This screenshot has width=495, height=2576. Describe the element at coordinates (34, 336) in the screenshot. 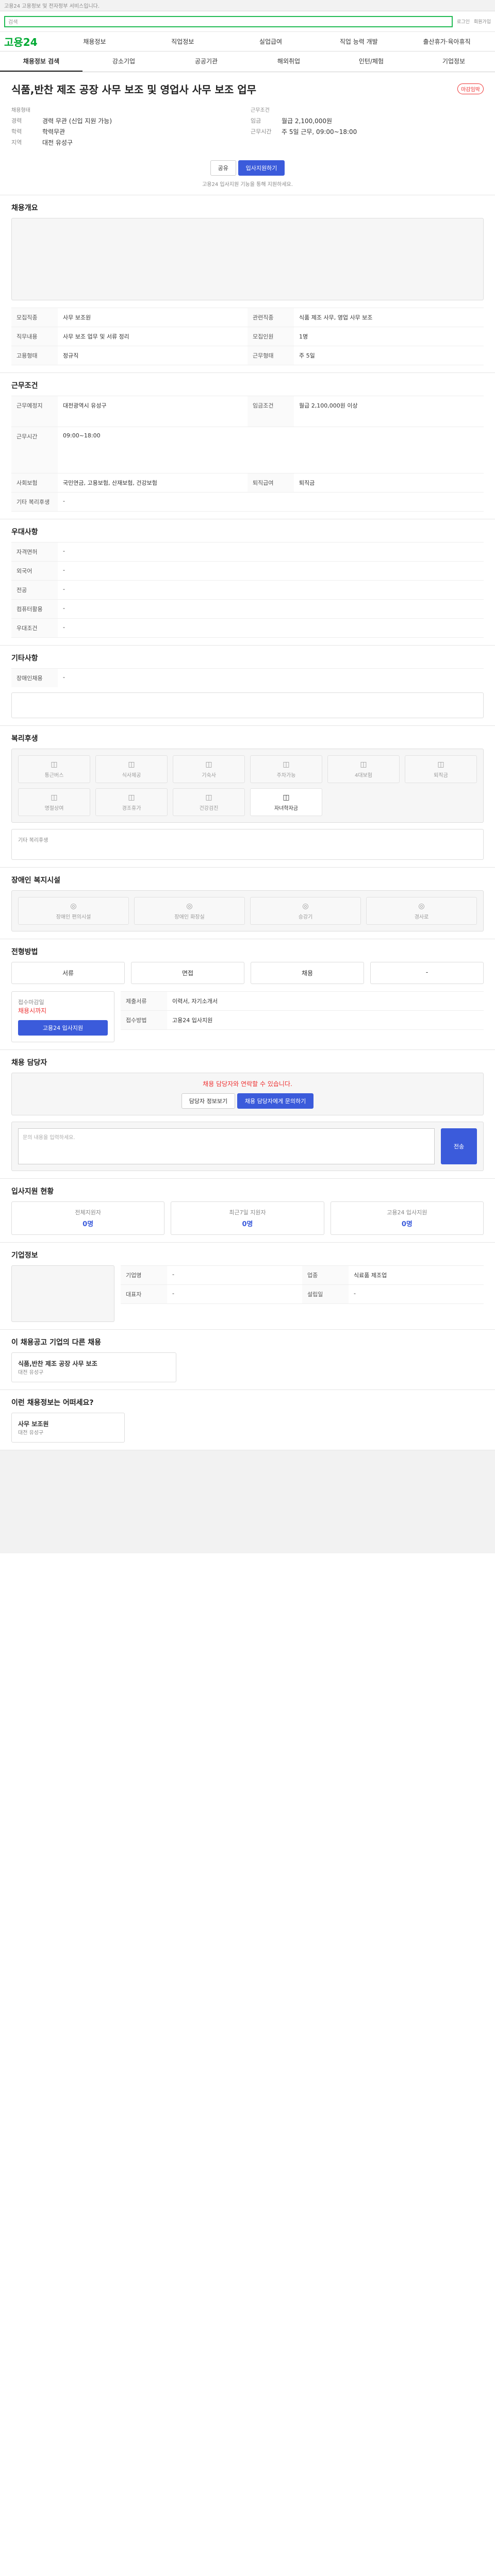

I see `th: 직무내용` at that location.